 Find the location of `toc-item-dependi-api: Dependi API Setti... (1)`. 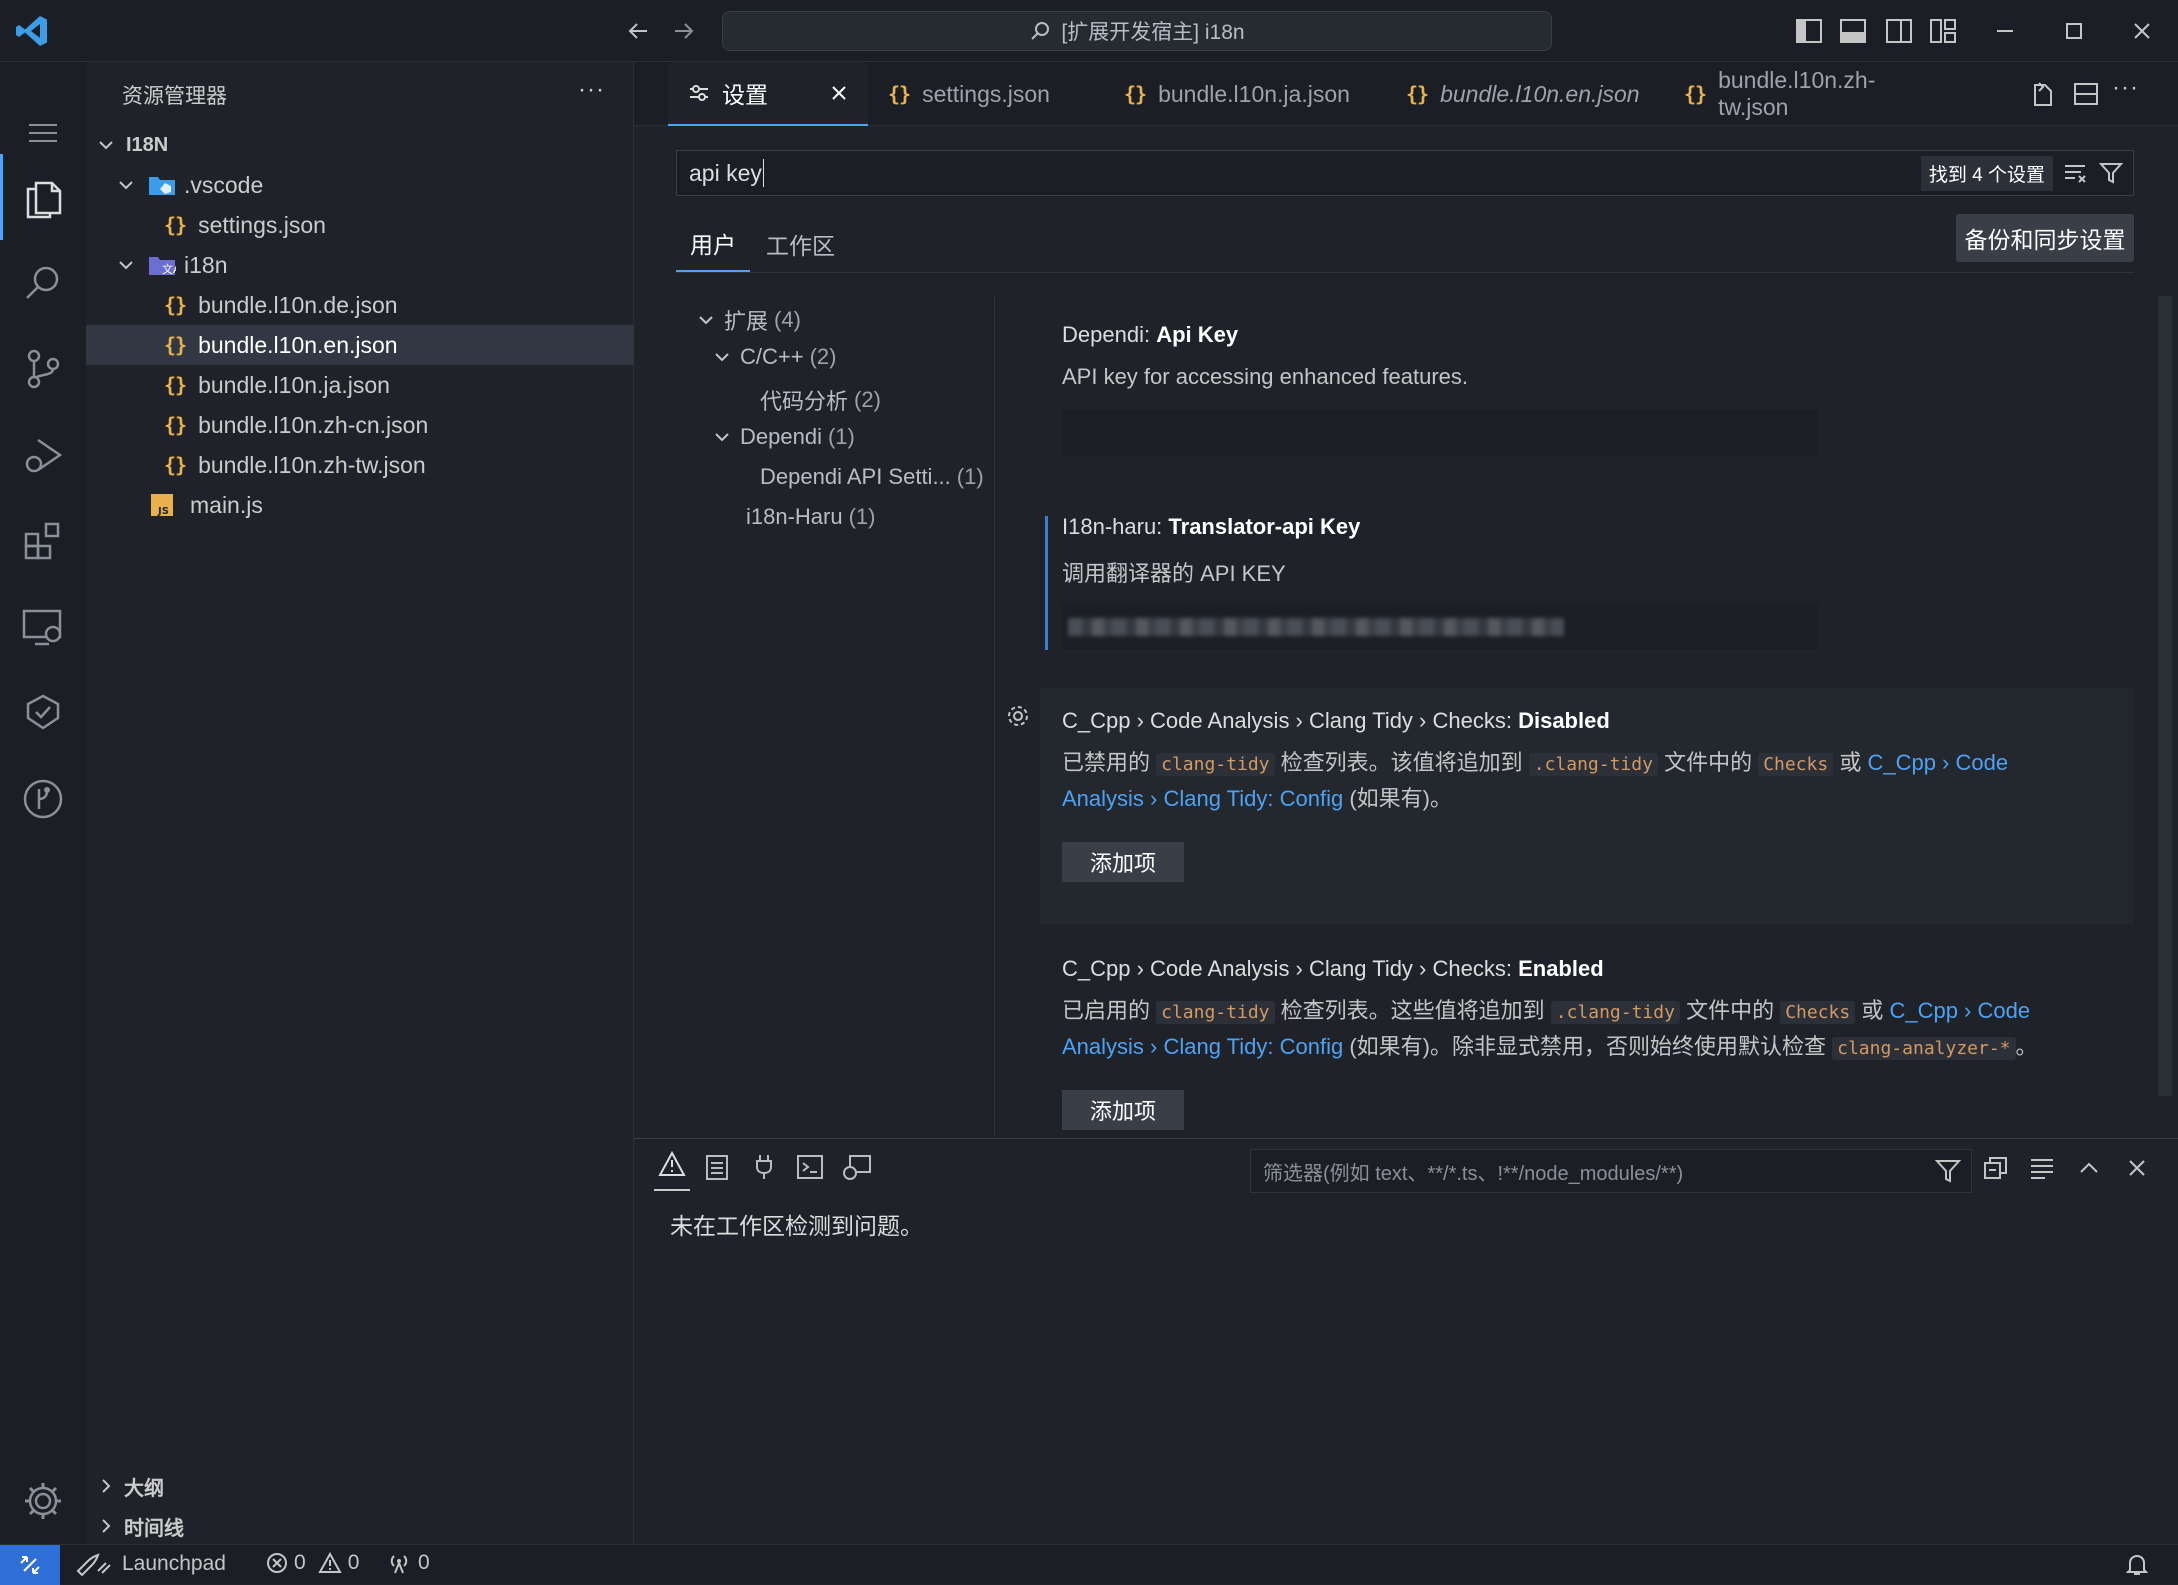

toc-item-dependi-api: Dependi API Setti... (1) is located at coordinates (872, 477).